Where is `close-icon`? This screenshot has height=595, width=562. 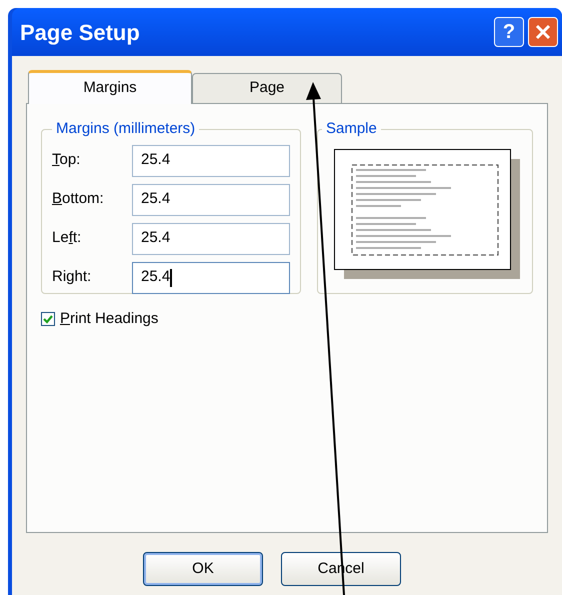
close-icon is located at coordinates (543, 32).